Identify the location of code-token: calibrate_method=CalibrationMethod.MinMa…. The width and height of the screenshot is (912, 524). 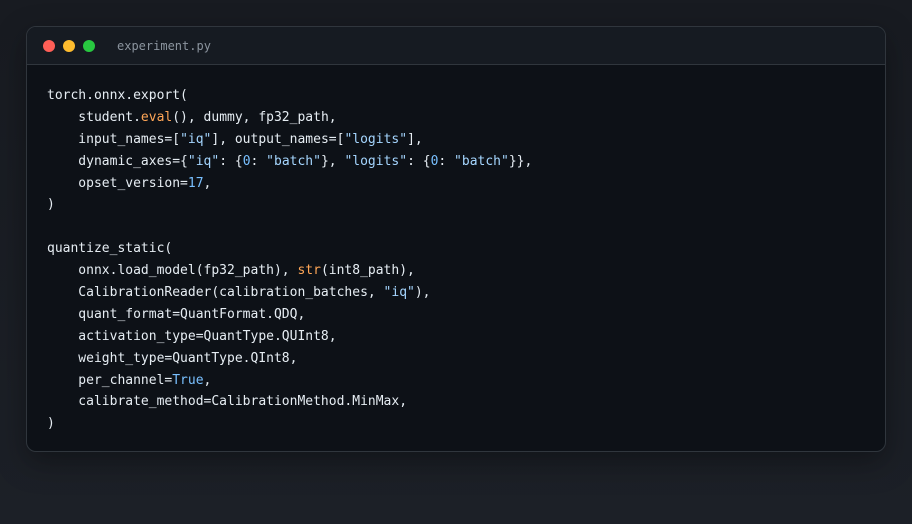
(227, 402).